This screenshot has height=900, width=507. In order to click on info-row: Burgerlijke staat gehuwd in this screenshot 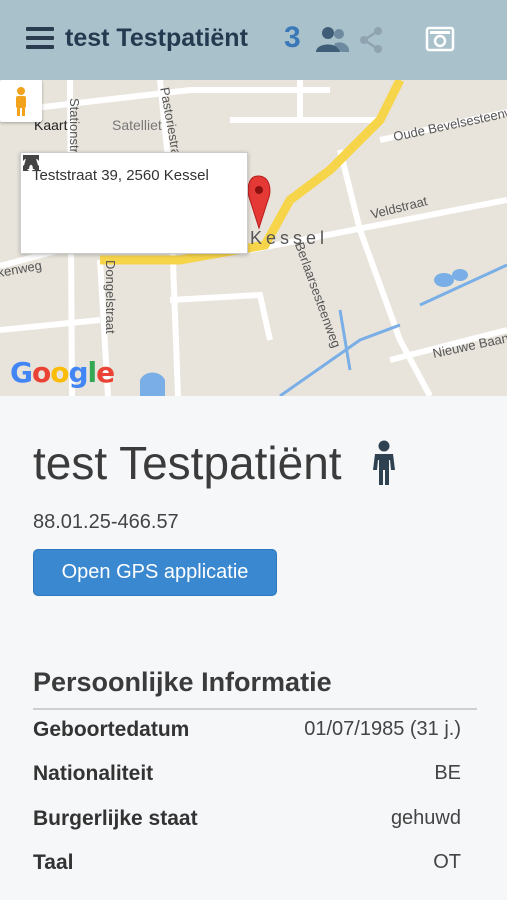, I will do `click(247, 822)`.